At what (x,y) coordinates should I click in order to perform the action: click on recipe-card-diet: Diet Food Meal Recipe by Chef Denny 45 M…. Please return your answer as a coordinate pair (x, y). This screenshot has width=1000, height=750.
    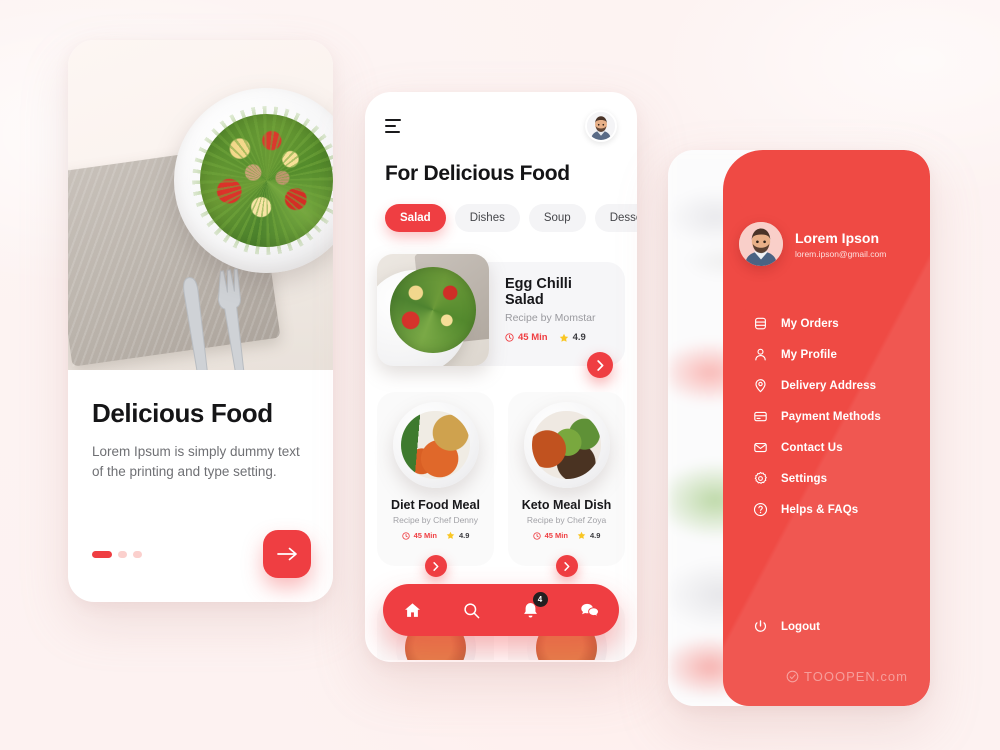
    Looking at the image, I should click on (435, 484).